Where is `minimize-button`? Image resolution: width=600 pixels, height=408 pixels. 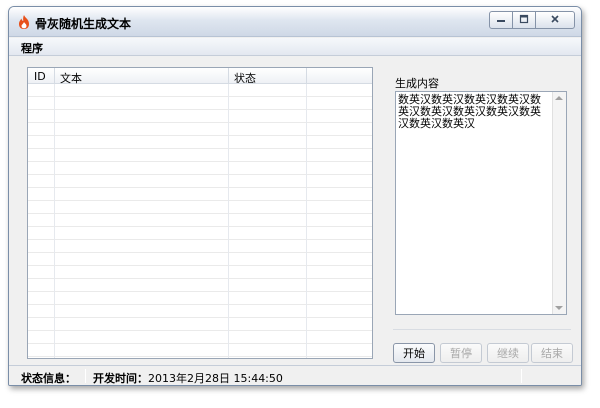
minimize-button is located at coordinates (501, 20).